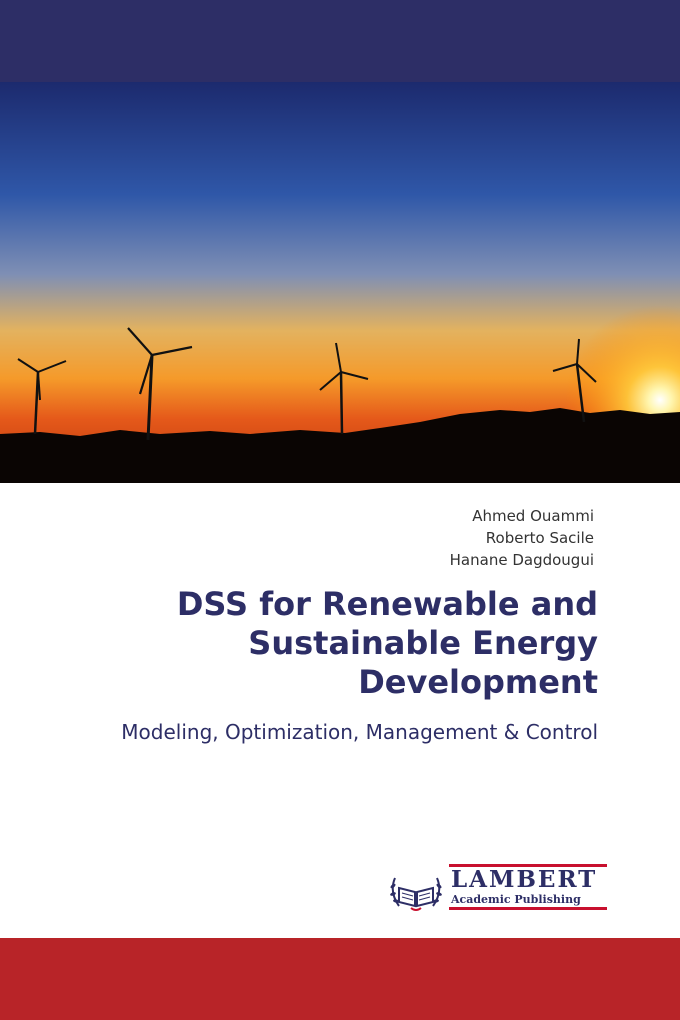 The image size is (680, 1020). I want to click on logo-divider, so click(528, 908).